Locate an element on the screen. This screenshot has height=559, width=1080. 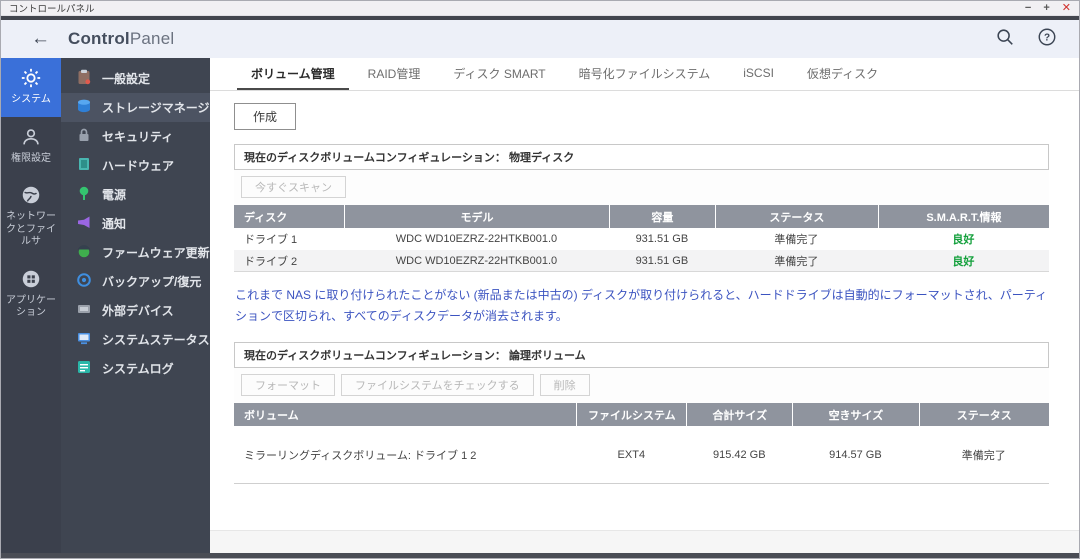
tab-encrypted-filesystem: 暗号化ファイルシステム is located at coordinates (645, 74).